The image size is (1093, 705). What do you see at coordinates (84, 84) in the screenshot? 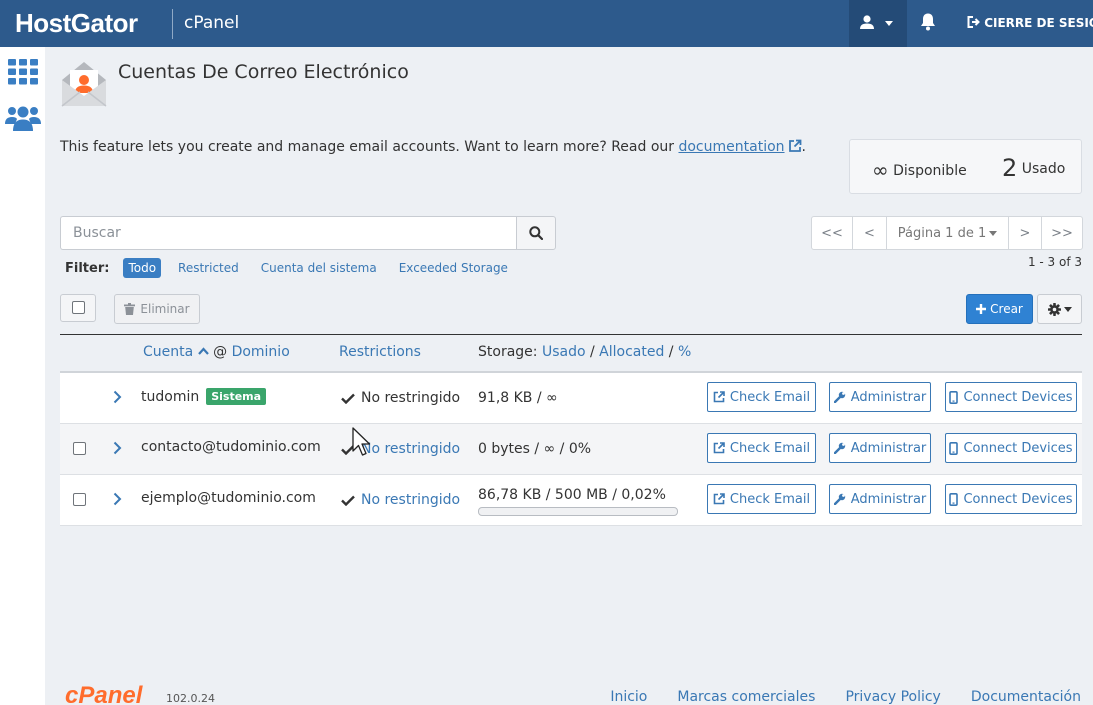
I see `email-accounts-icon` at bounding box center [84, 84].